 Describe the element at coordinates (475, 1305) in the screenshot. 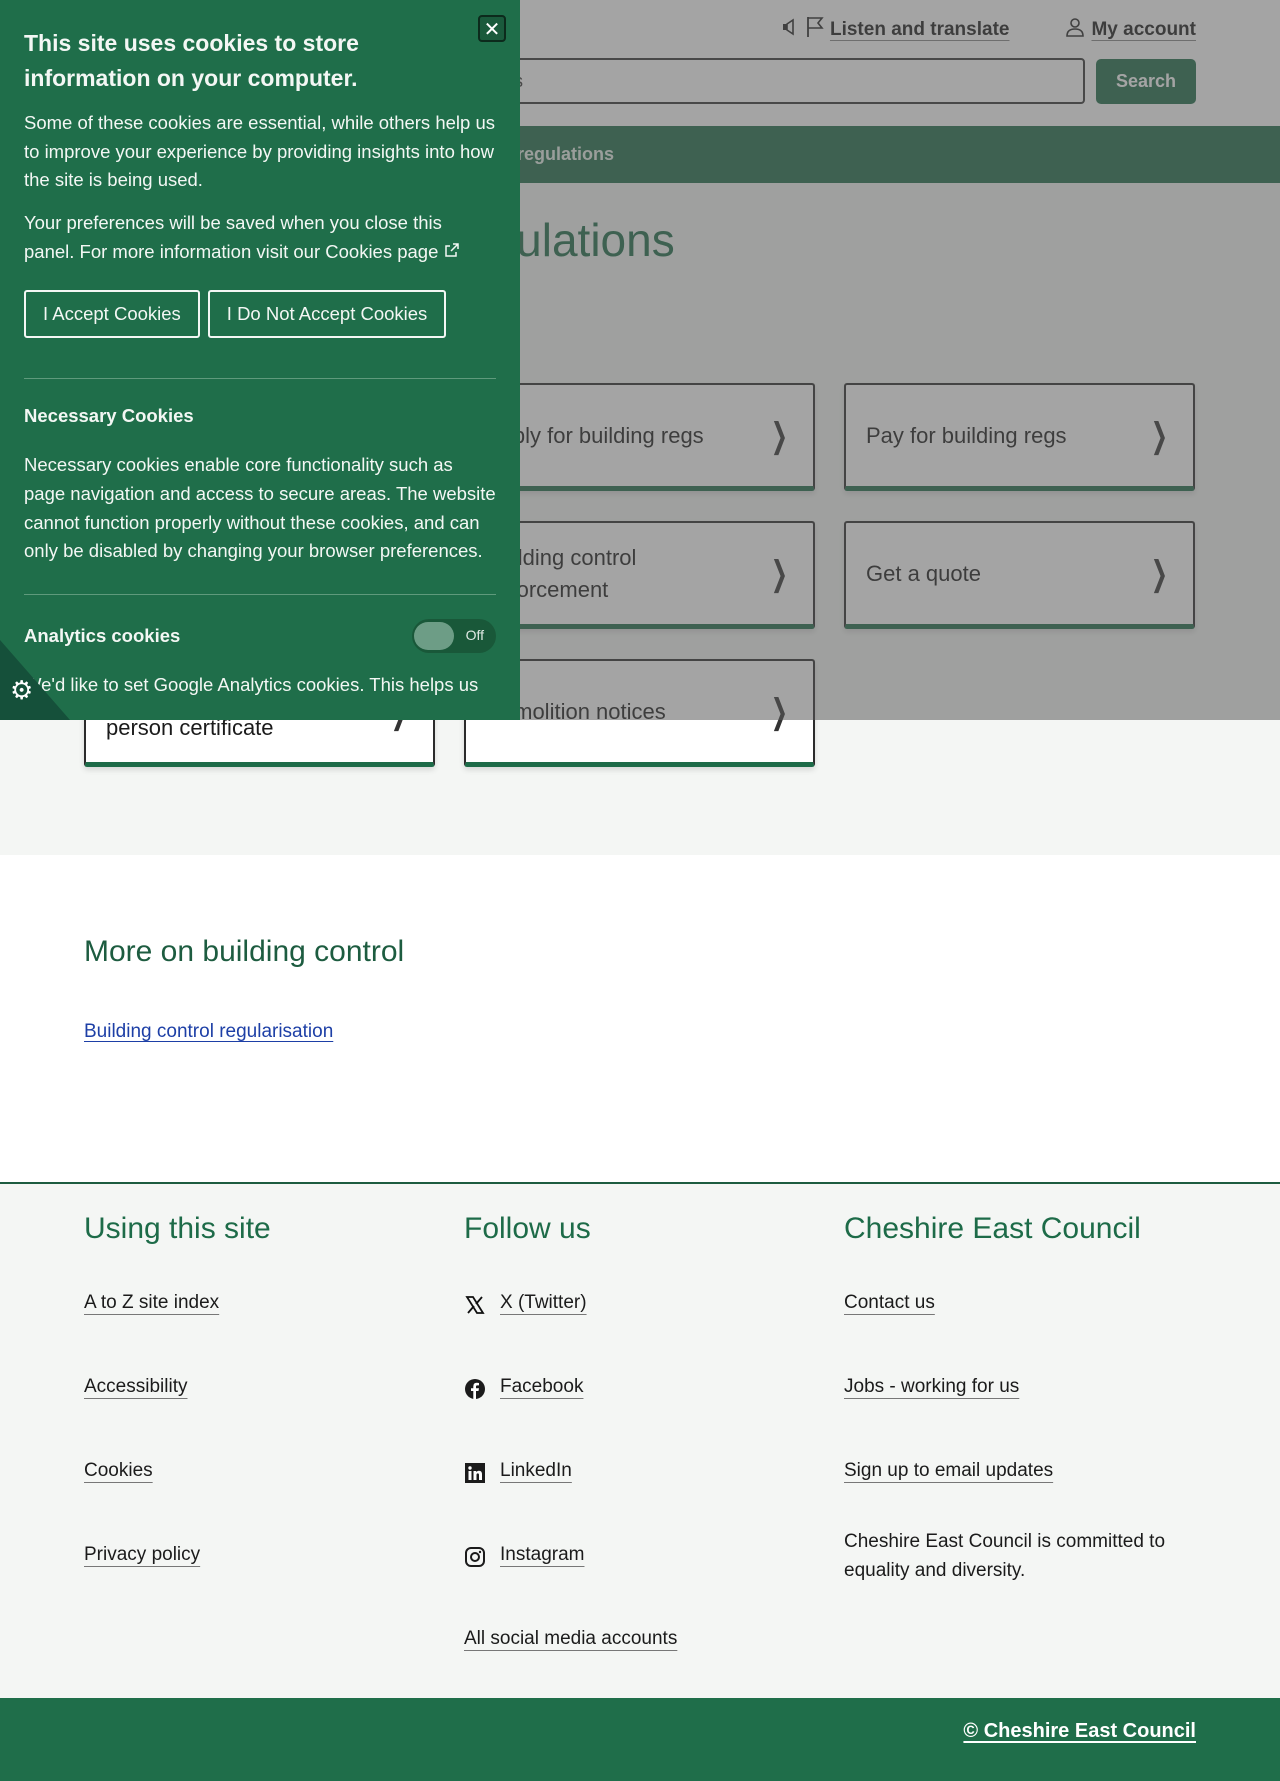

I see `x-twitter-icon` at that location.